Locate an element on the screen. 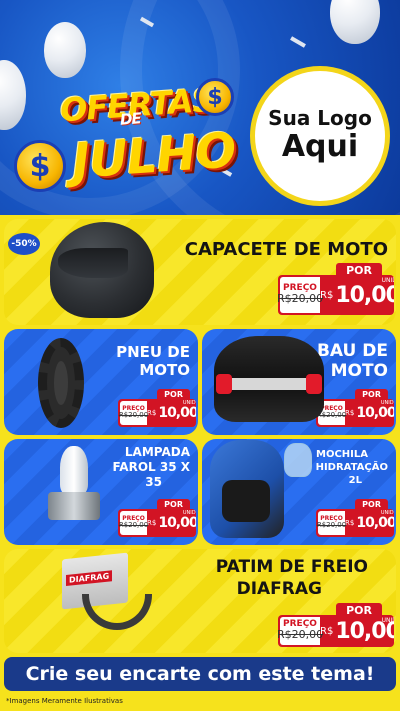 This screenshot has height=711, width=400. product-title-line1: BAU DE is located at coordinates (352, 351).